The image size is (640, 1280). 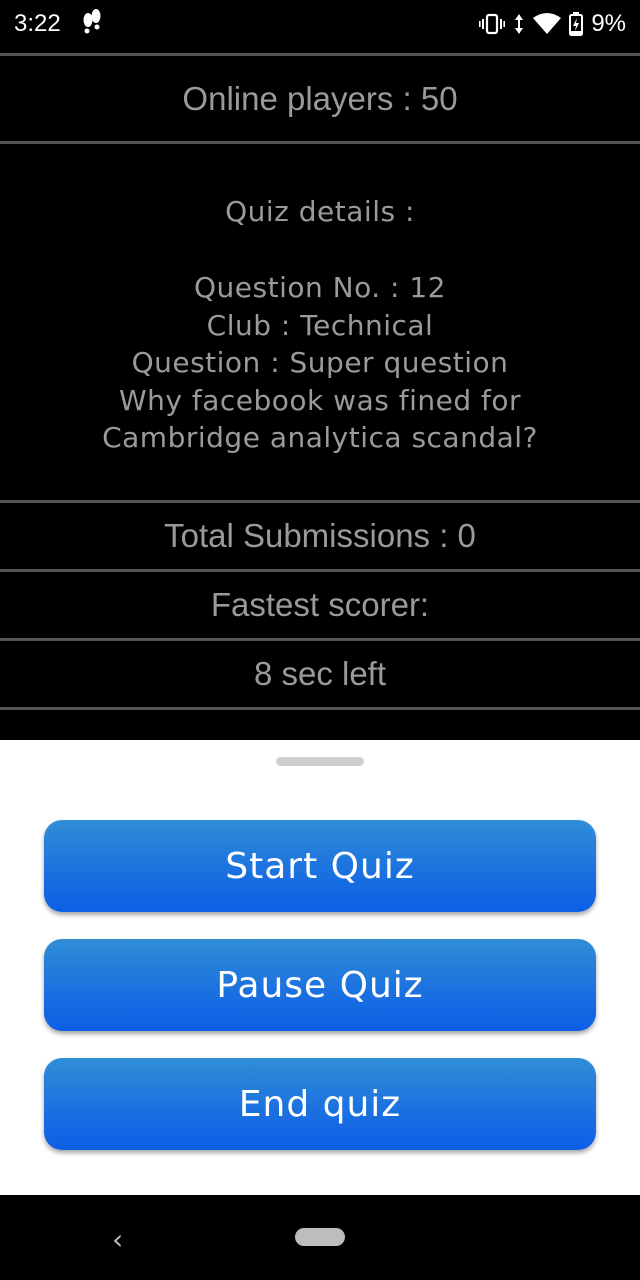 What do you see at coordinates (320, 535) in the screenshot?
I see `total-submissions: Total Submissions : 0` at bounding box center [320, 535].